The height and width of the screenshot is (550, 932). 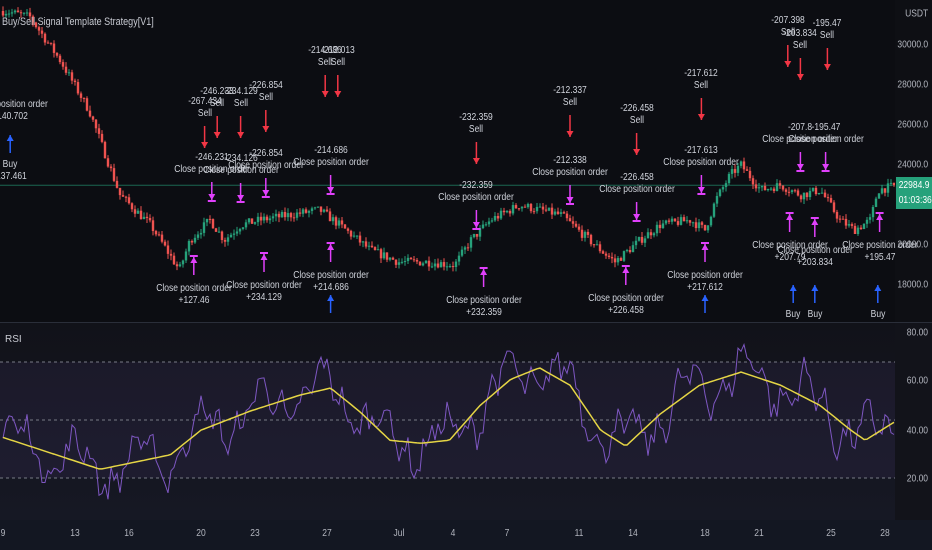 What do you see at coordinates (636, 108) in the screenshot?
I see `annotation-text: -226.458` at bounding box center [636, 108].